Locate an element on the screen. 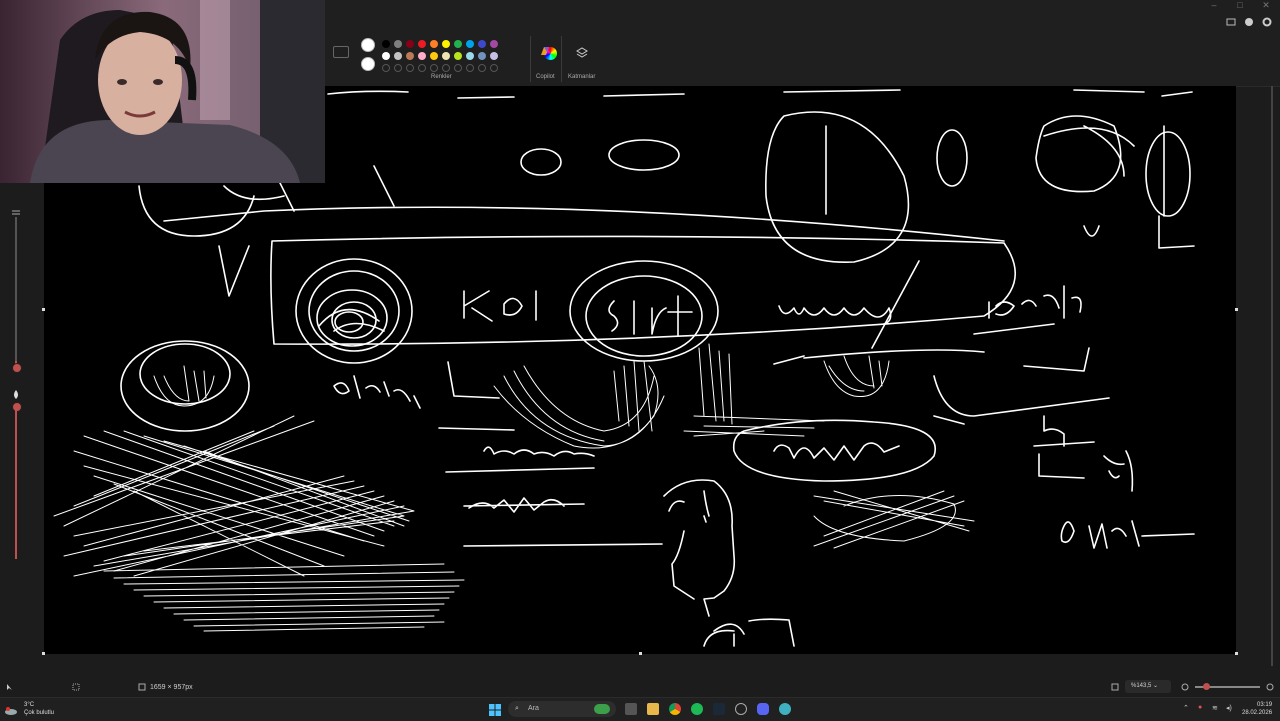  zoom-dropdown: %143,5 ⌄ is located at coordinates (1148, 686).